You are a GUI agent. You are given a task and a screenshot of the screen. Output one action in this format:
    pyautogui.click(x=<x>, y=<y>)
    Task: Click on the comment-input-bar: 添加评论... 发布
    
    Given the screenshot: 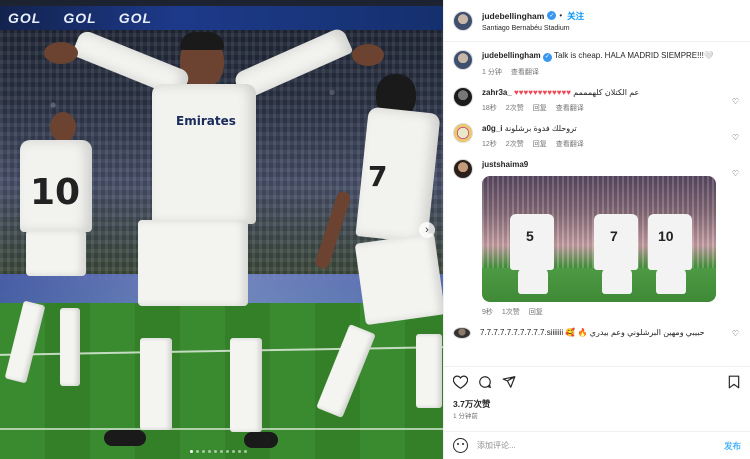 What is the action you would take?
    pyautogui.click(x=597, y=445)
    